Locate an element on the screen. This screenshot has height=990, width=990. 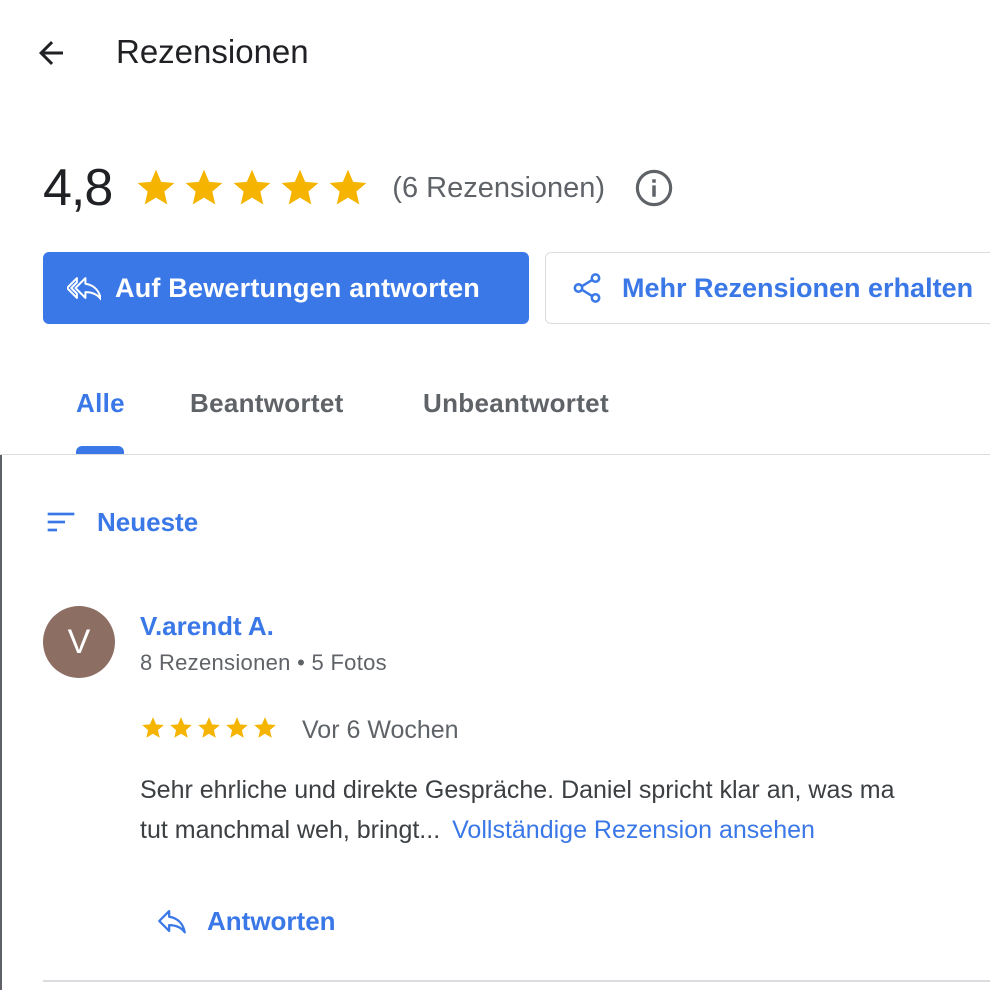
reply-to-reviews-label: Auf Bewertungen antworten is located at coordinates (298, 287).